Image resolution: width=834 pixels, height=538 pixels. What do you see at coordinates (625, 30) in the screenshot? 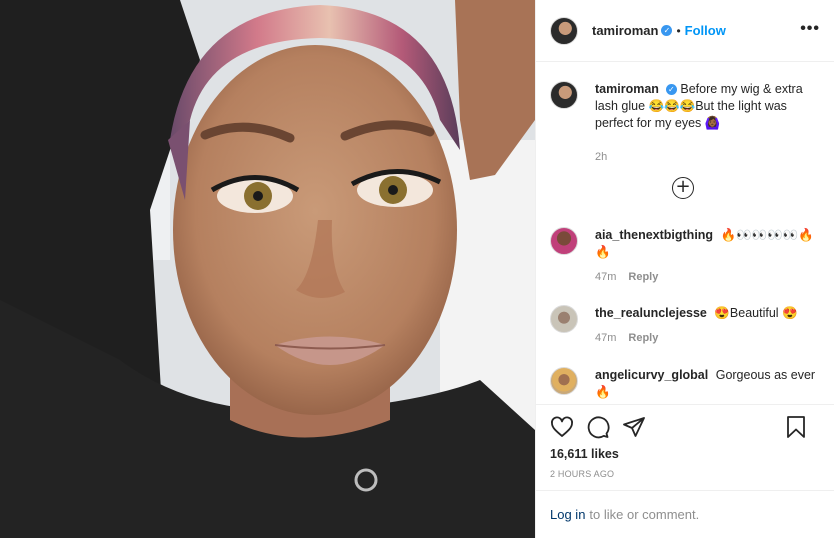
I see `header-username: tamiroman` at bounding box center [625, 30].